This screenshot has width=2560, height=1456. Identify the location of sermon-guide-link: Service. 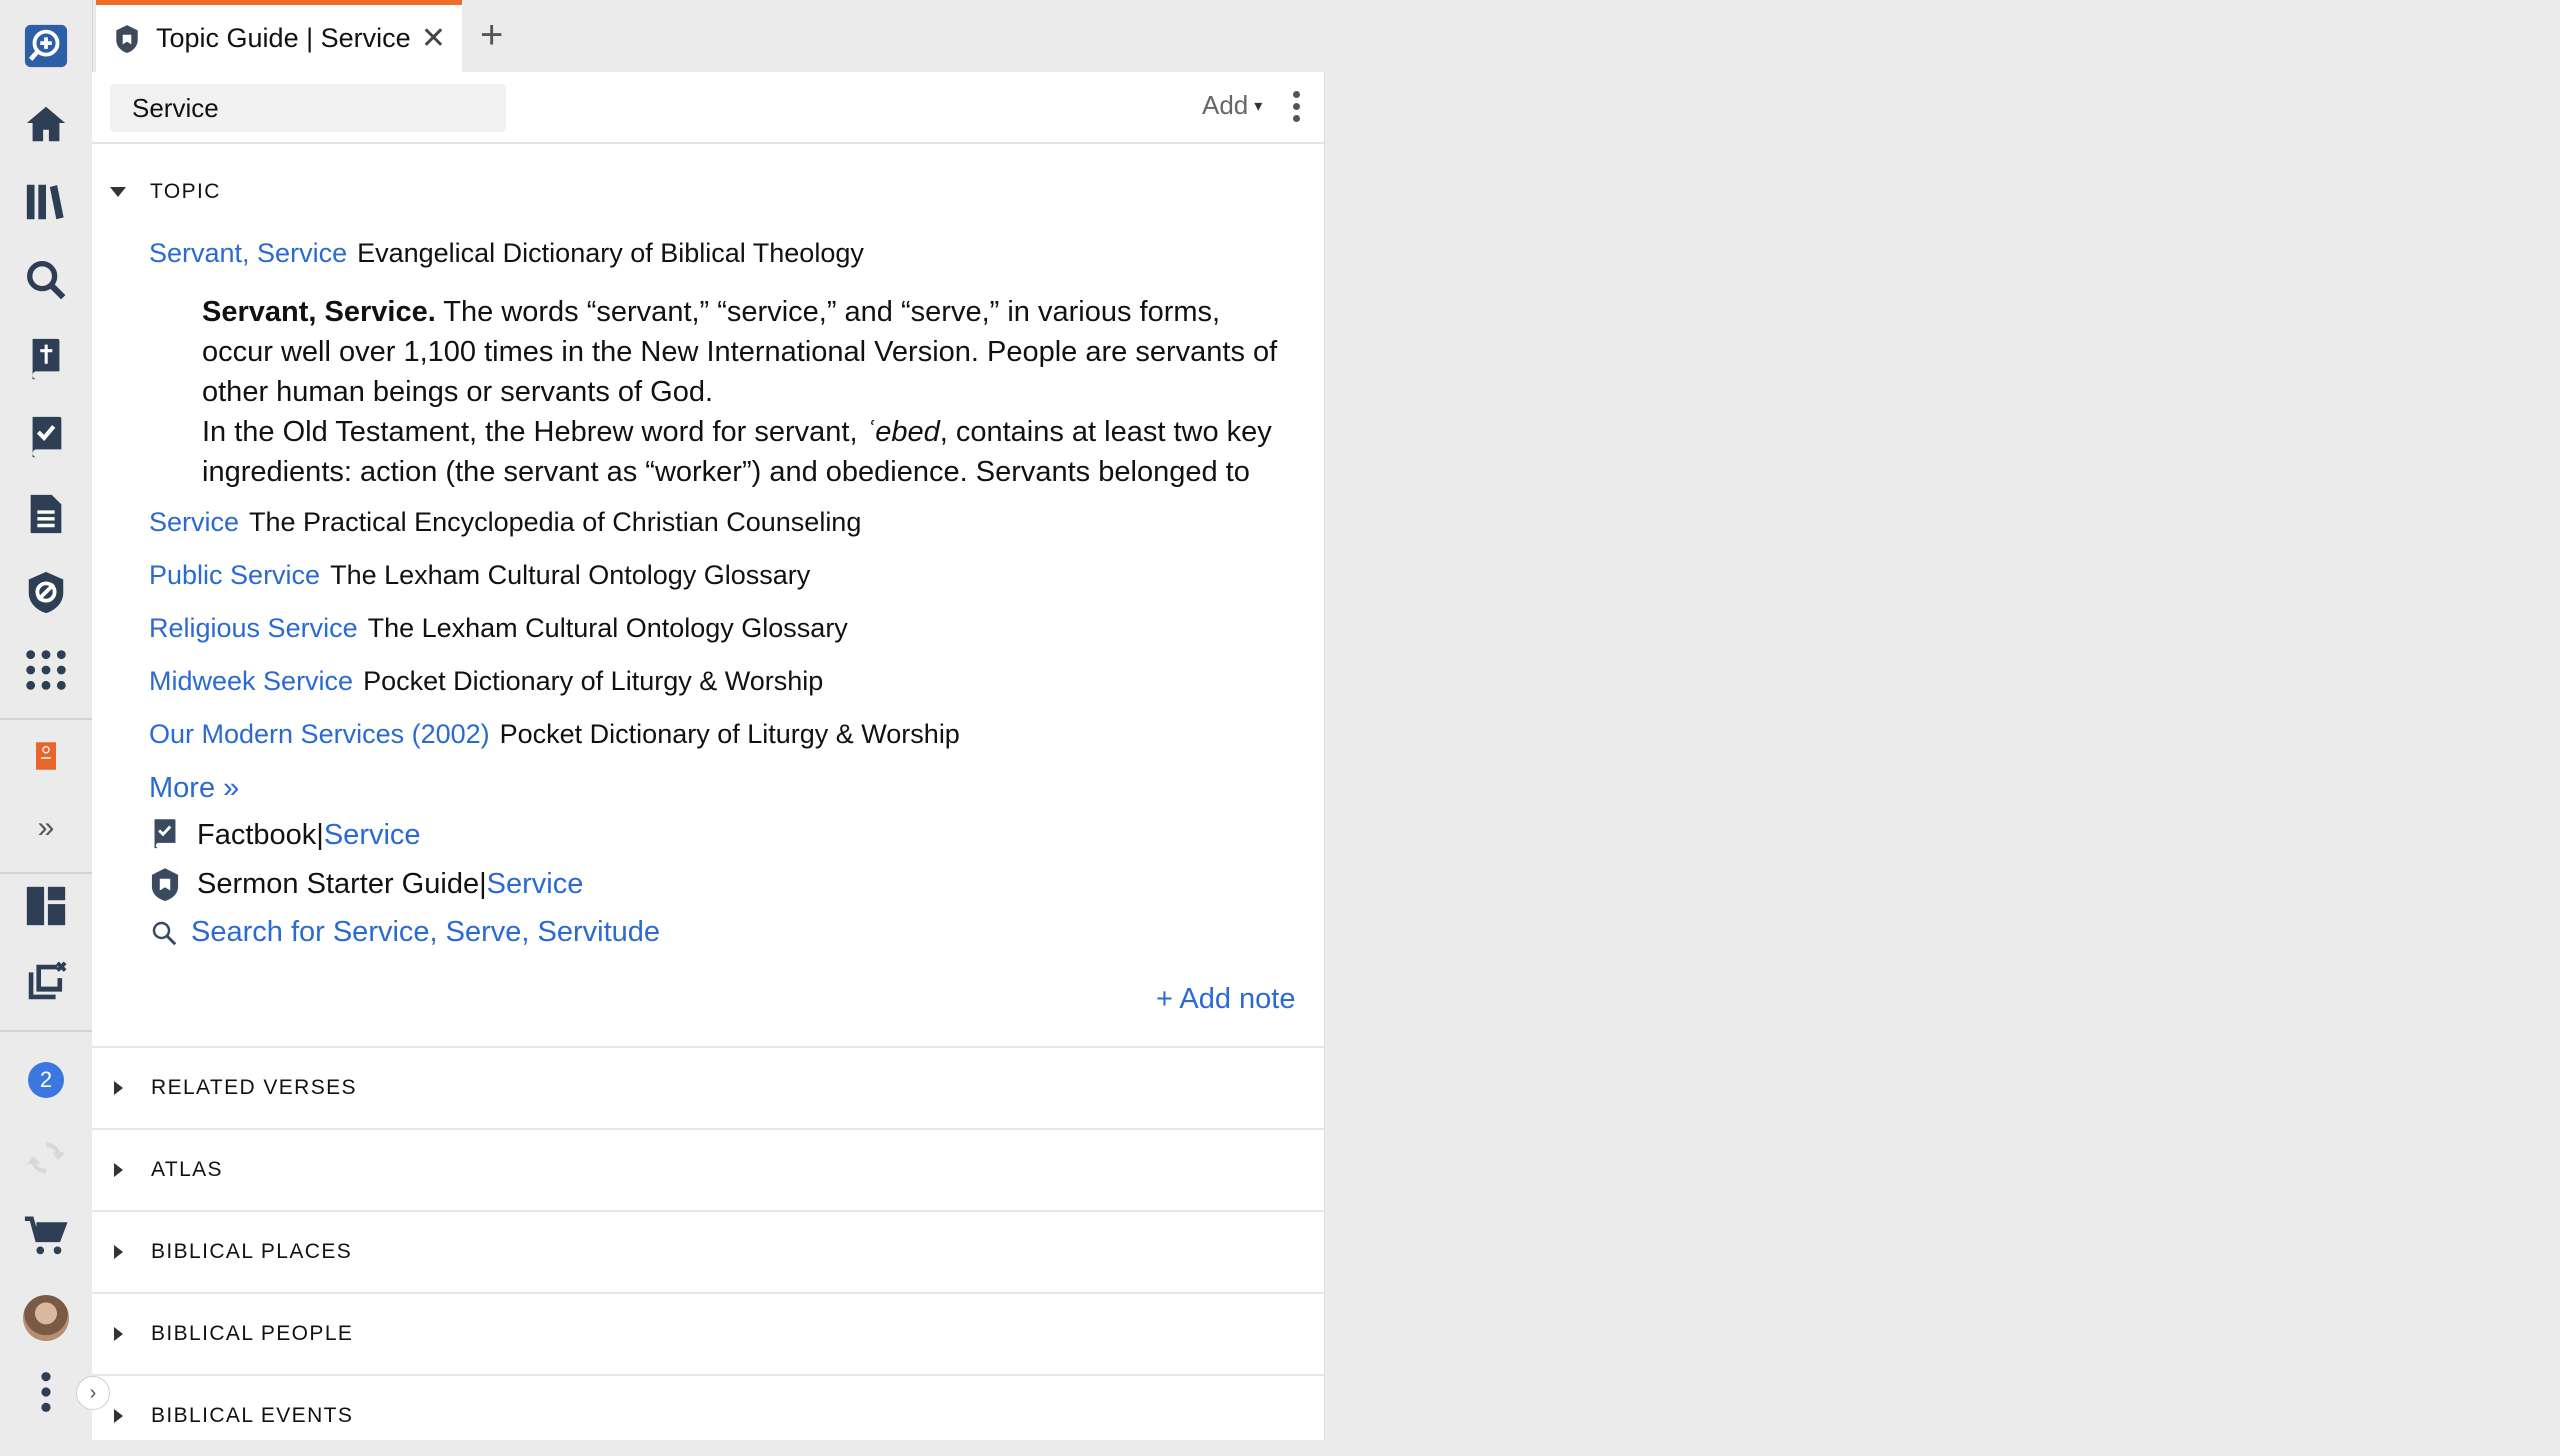
(535, 884).